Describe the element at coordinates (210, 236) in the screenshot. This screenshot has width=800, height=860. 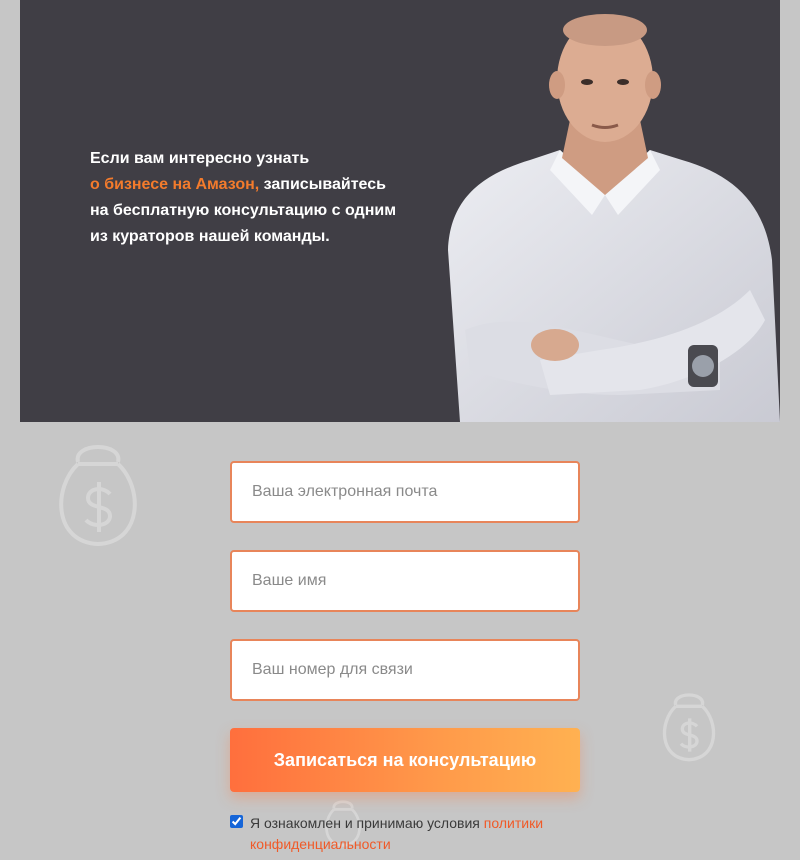
I see `hero-line-4: из кураторов нашей команды.` at that location.